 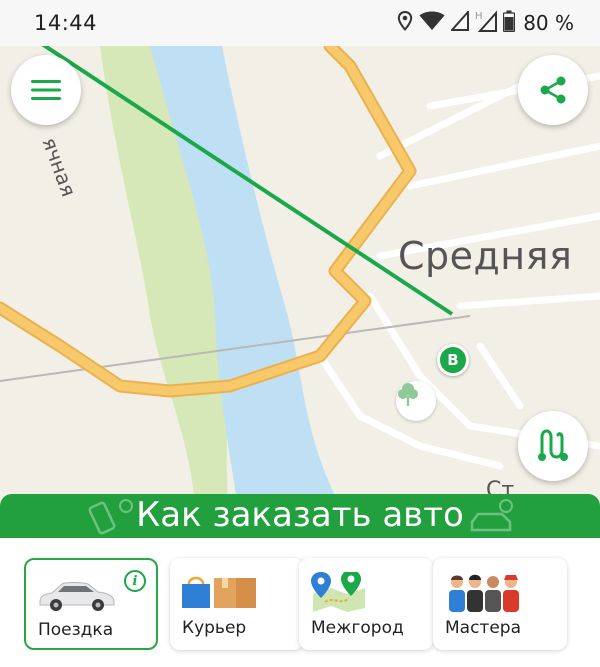 I want to click on service-card-ride: i Поездка, so click(x=91, y=604).